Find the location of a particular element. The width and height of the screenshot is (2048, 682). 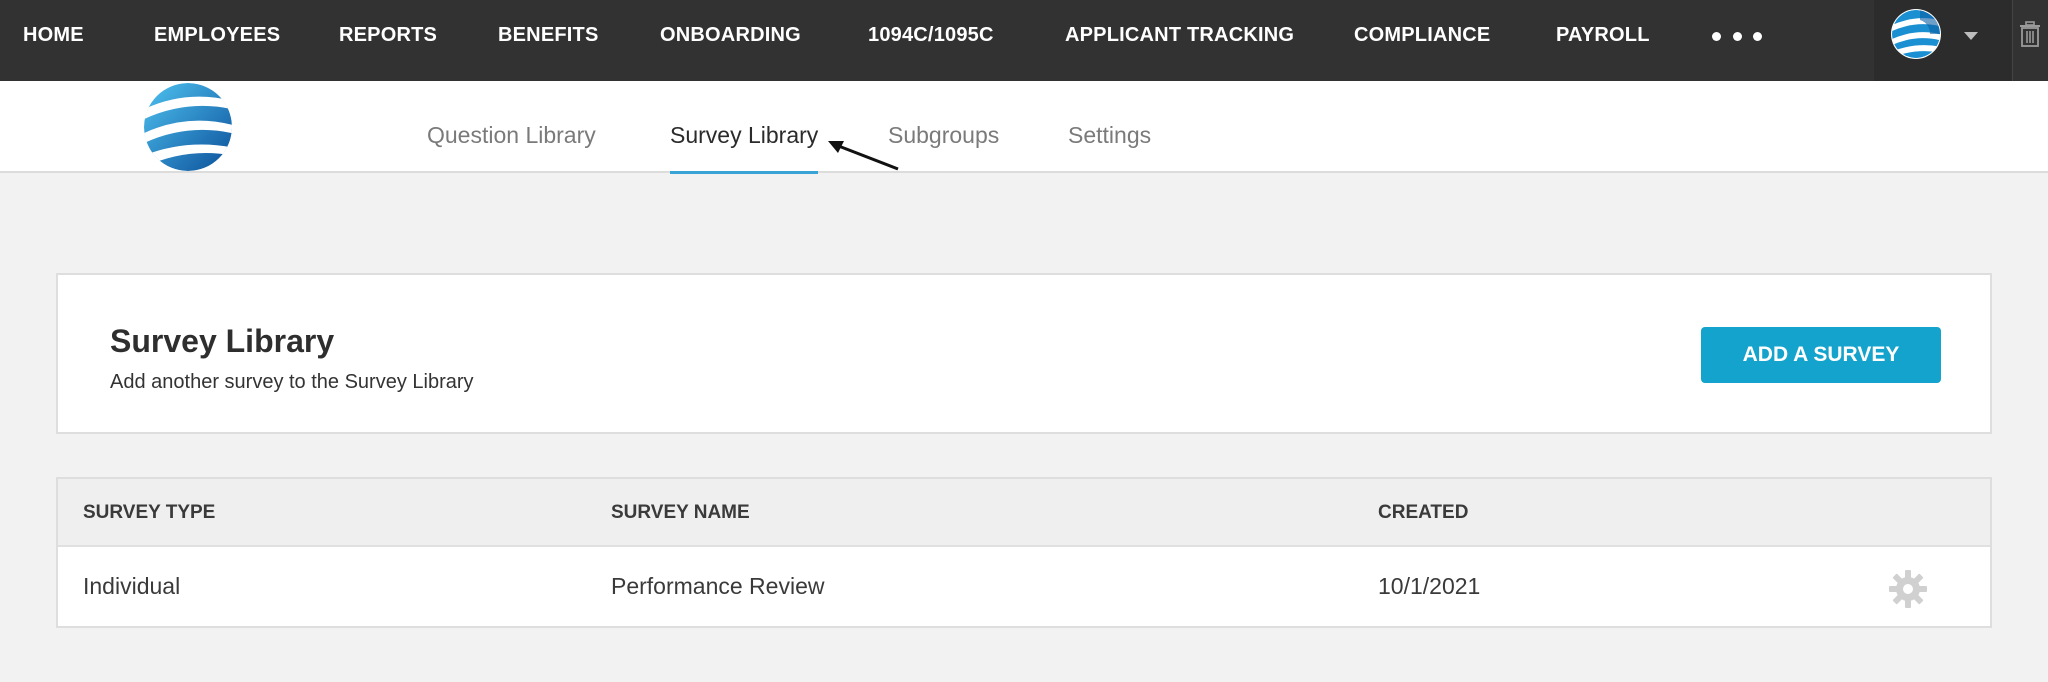

annotation-arrow-icon is located at coordinates (863, 156).